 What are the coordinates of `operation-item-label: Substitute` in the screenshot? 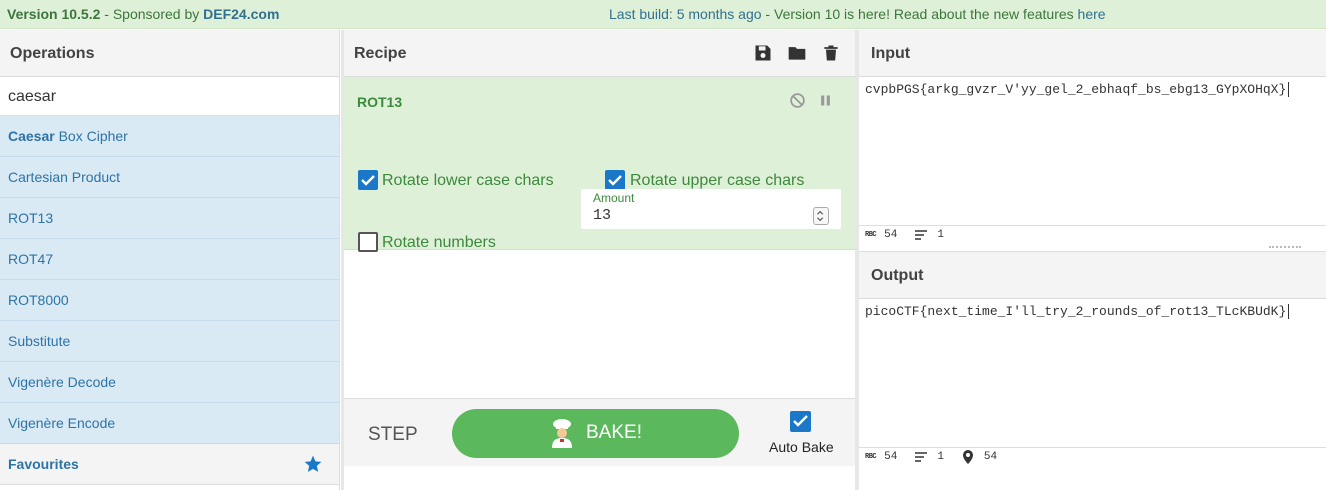 It's located at (39, 341).